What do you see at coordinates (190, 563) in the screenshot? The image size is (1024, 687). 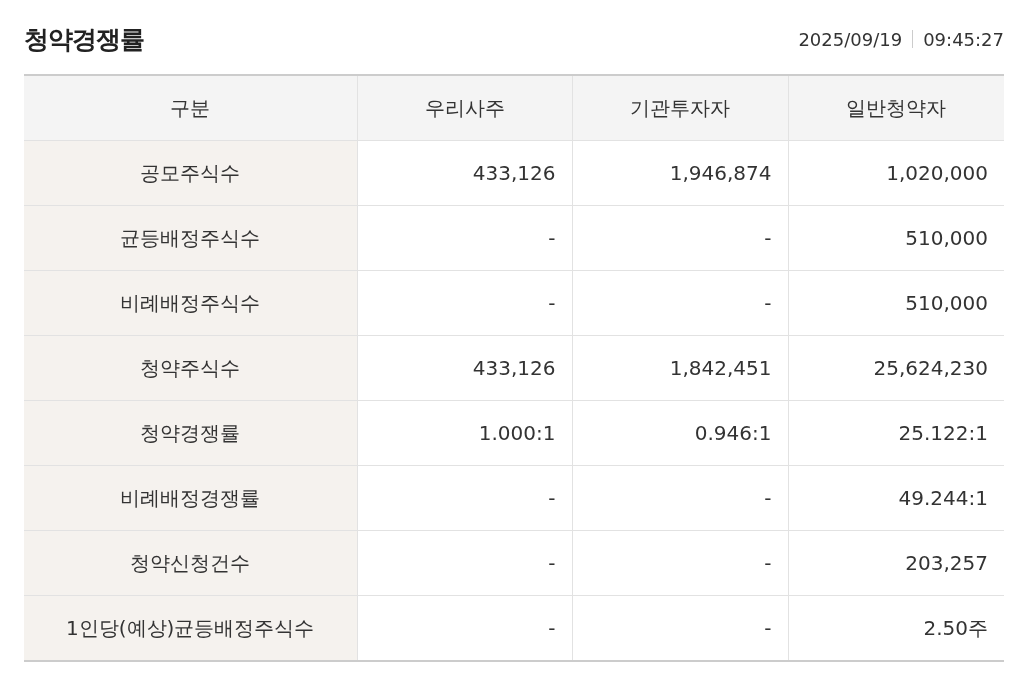 I see `row-label: 청약신청건수` at bounding box center [190, 563].